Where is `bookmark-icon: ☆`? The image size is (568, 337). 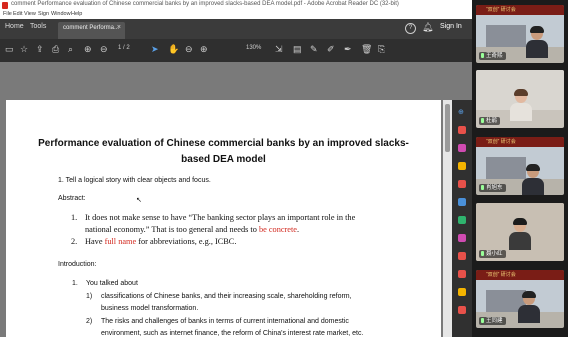 bookmark-icon: ☆ is located at coordinates (24, 49).